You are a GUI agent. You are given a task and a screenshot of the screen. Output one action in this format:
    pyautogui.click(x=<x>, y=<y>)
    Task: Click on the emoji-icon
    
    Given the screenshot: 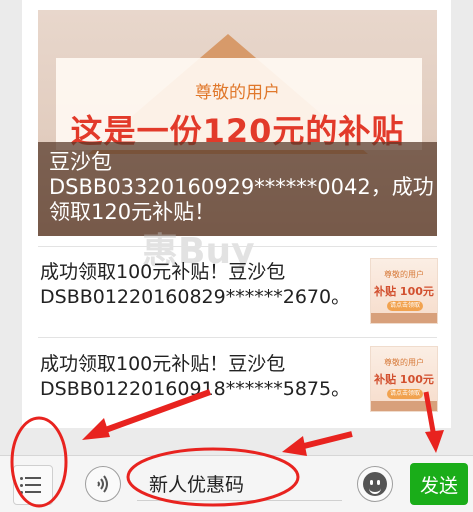 What is the action you would take?
    pyautogui.click(x=375, y=484)
    